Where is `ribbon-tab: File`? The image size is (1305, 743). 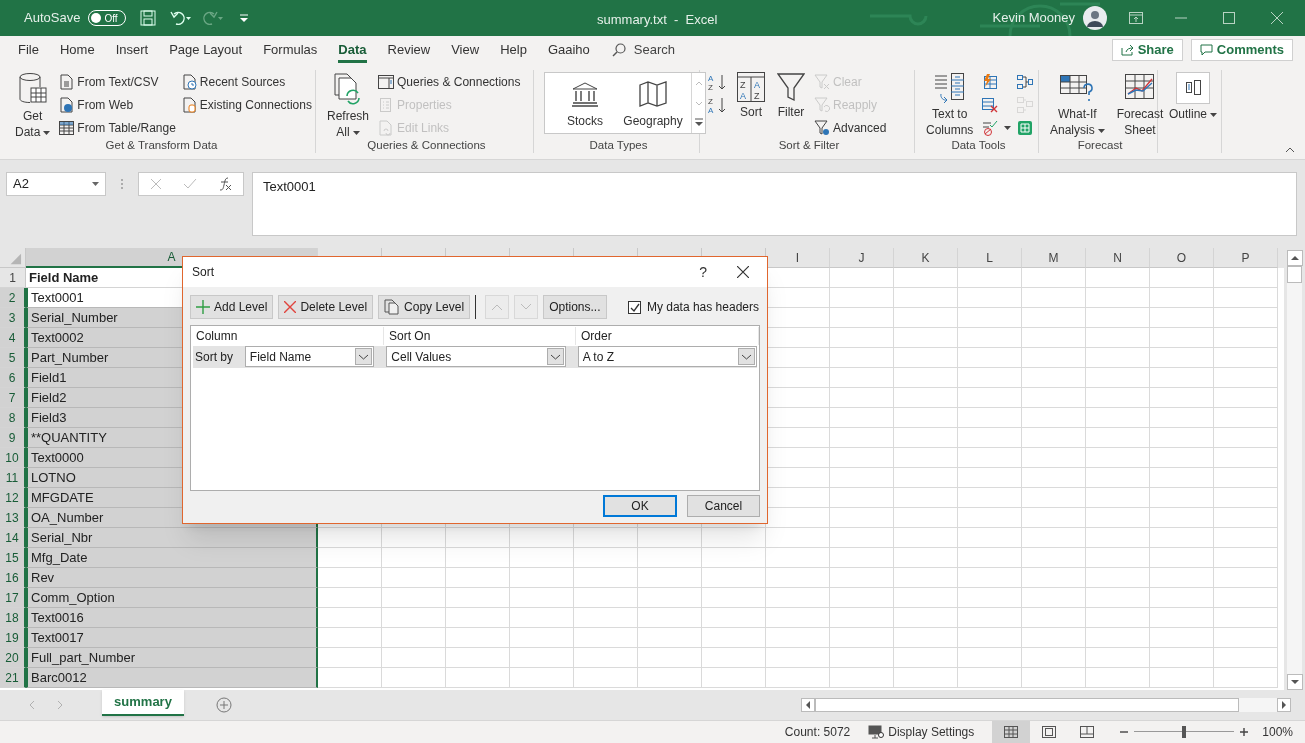 ribbon-tab: File is located at coordinates (28, 50).